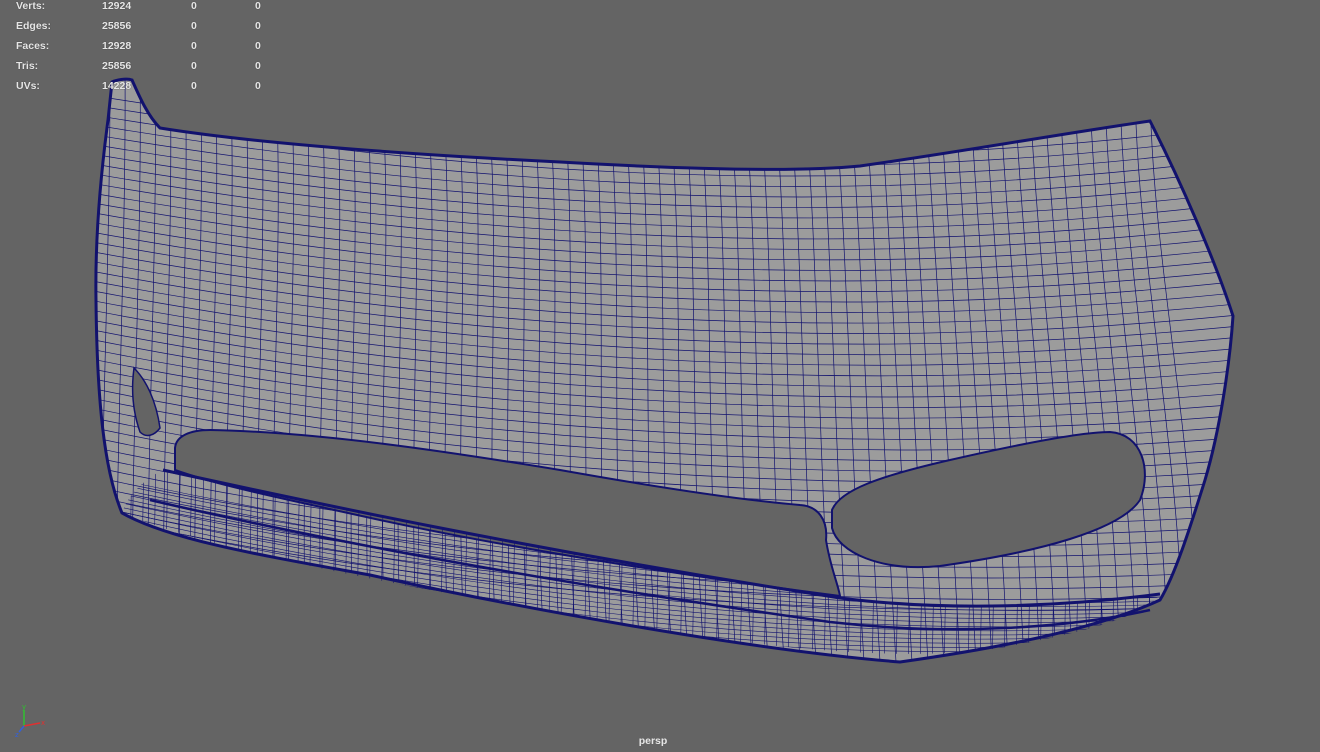 This screenshot has height=752, width=1320. I want to click on hud-label: Faces:, so click(33, 46).